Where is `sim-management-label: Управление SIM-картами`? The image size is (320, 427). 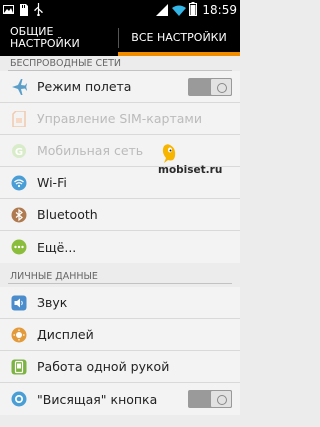 sim-management-label: Управление SIM-картами is located at coordinates (119, 118).